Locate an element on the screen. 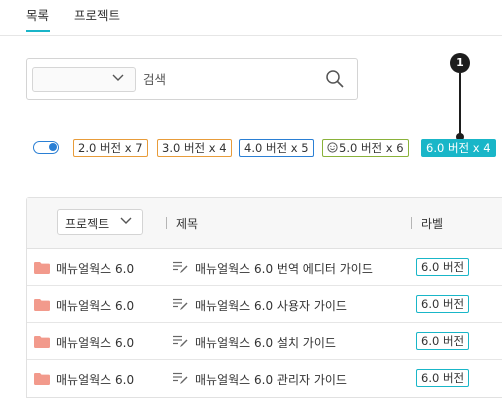 This screenshot has height=398, width=502. project-select: 프로젝트 is located at coordinates (100, 222).